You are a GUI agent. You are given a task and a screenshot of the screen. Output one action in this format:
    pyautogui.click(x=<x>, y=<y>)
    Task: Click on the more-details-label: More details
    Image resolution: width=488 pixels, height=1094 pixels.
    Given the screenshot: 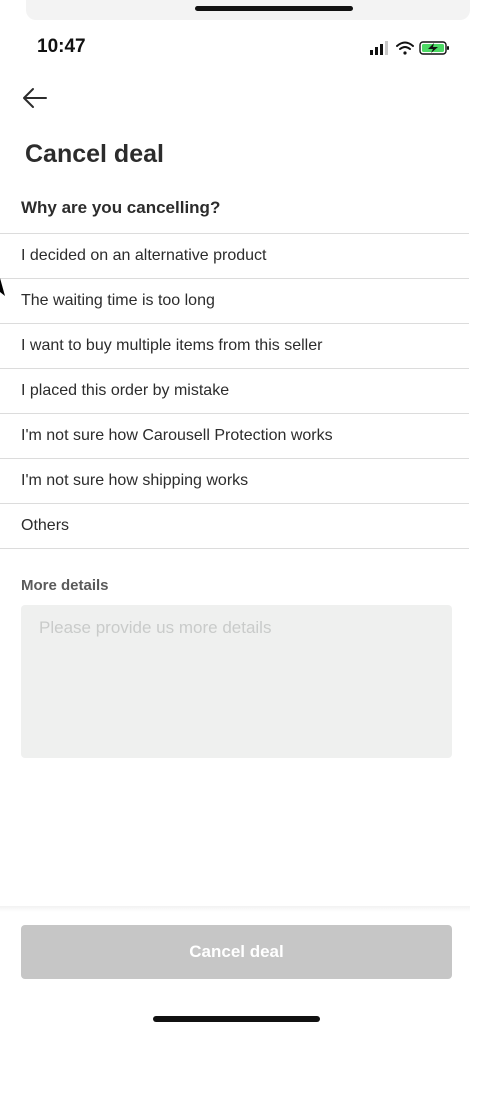 What is the action you would take?
    pyautogui.click(x=65, y=585)
    